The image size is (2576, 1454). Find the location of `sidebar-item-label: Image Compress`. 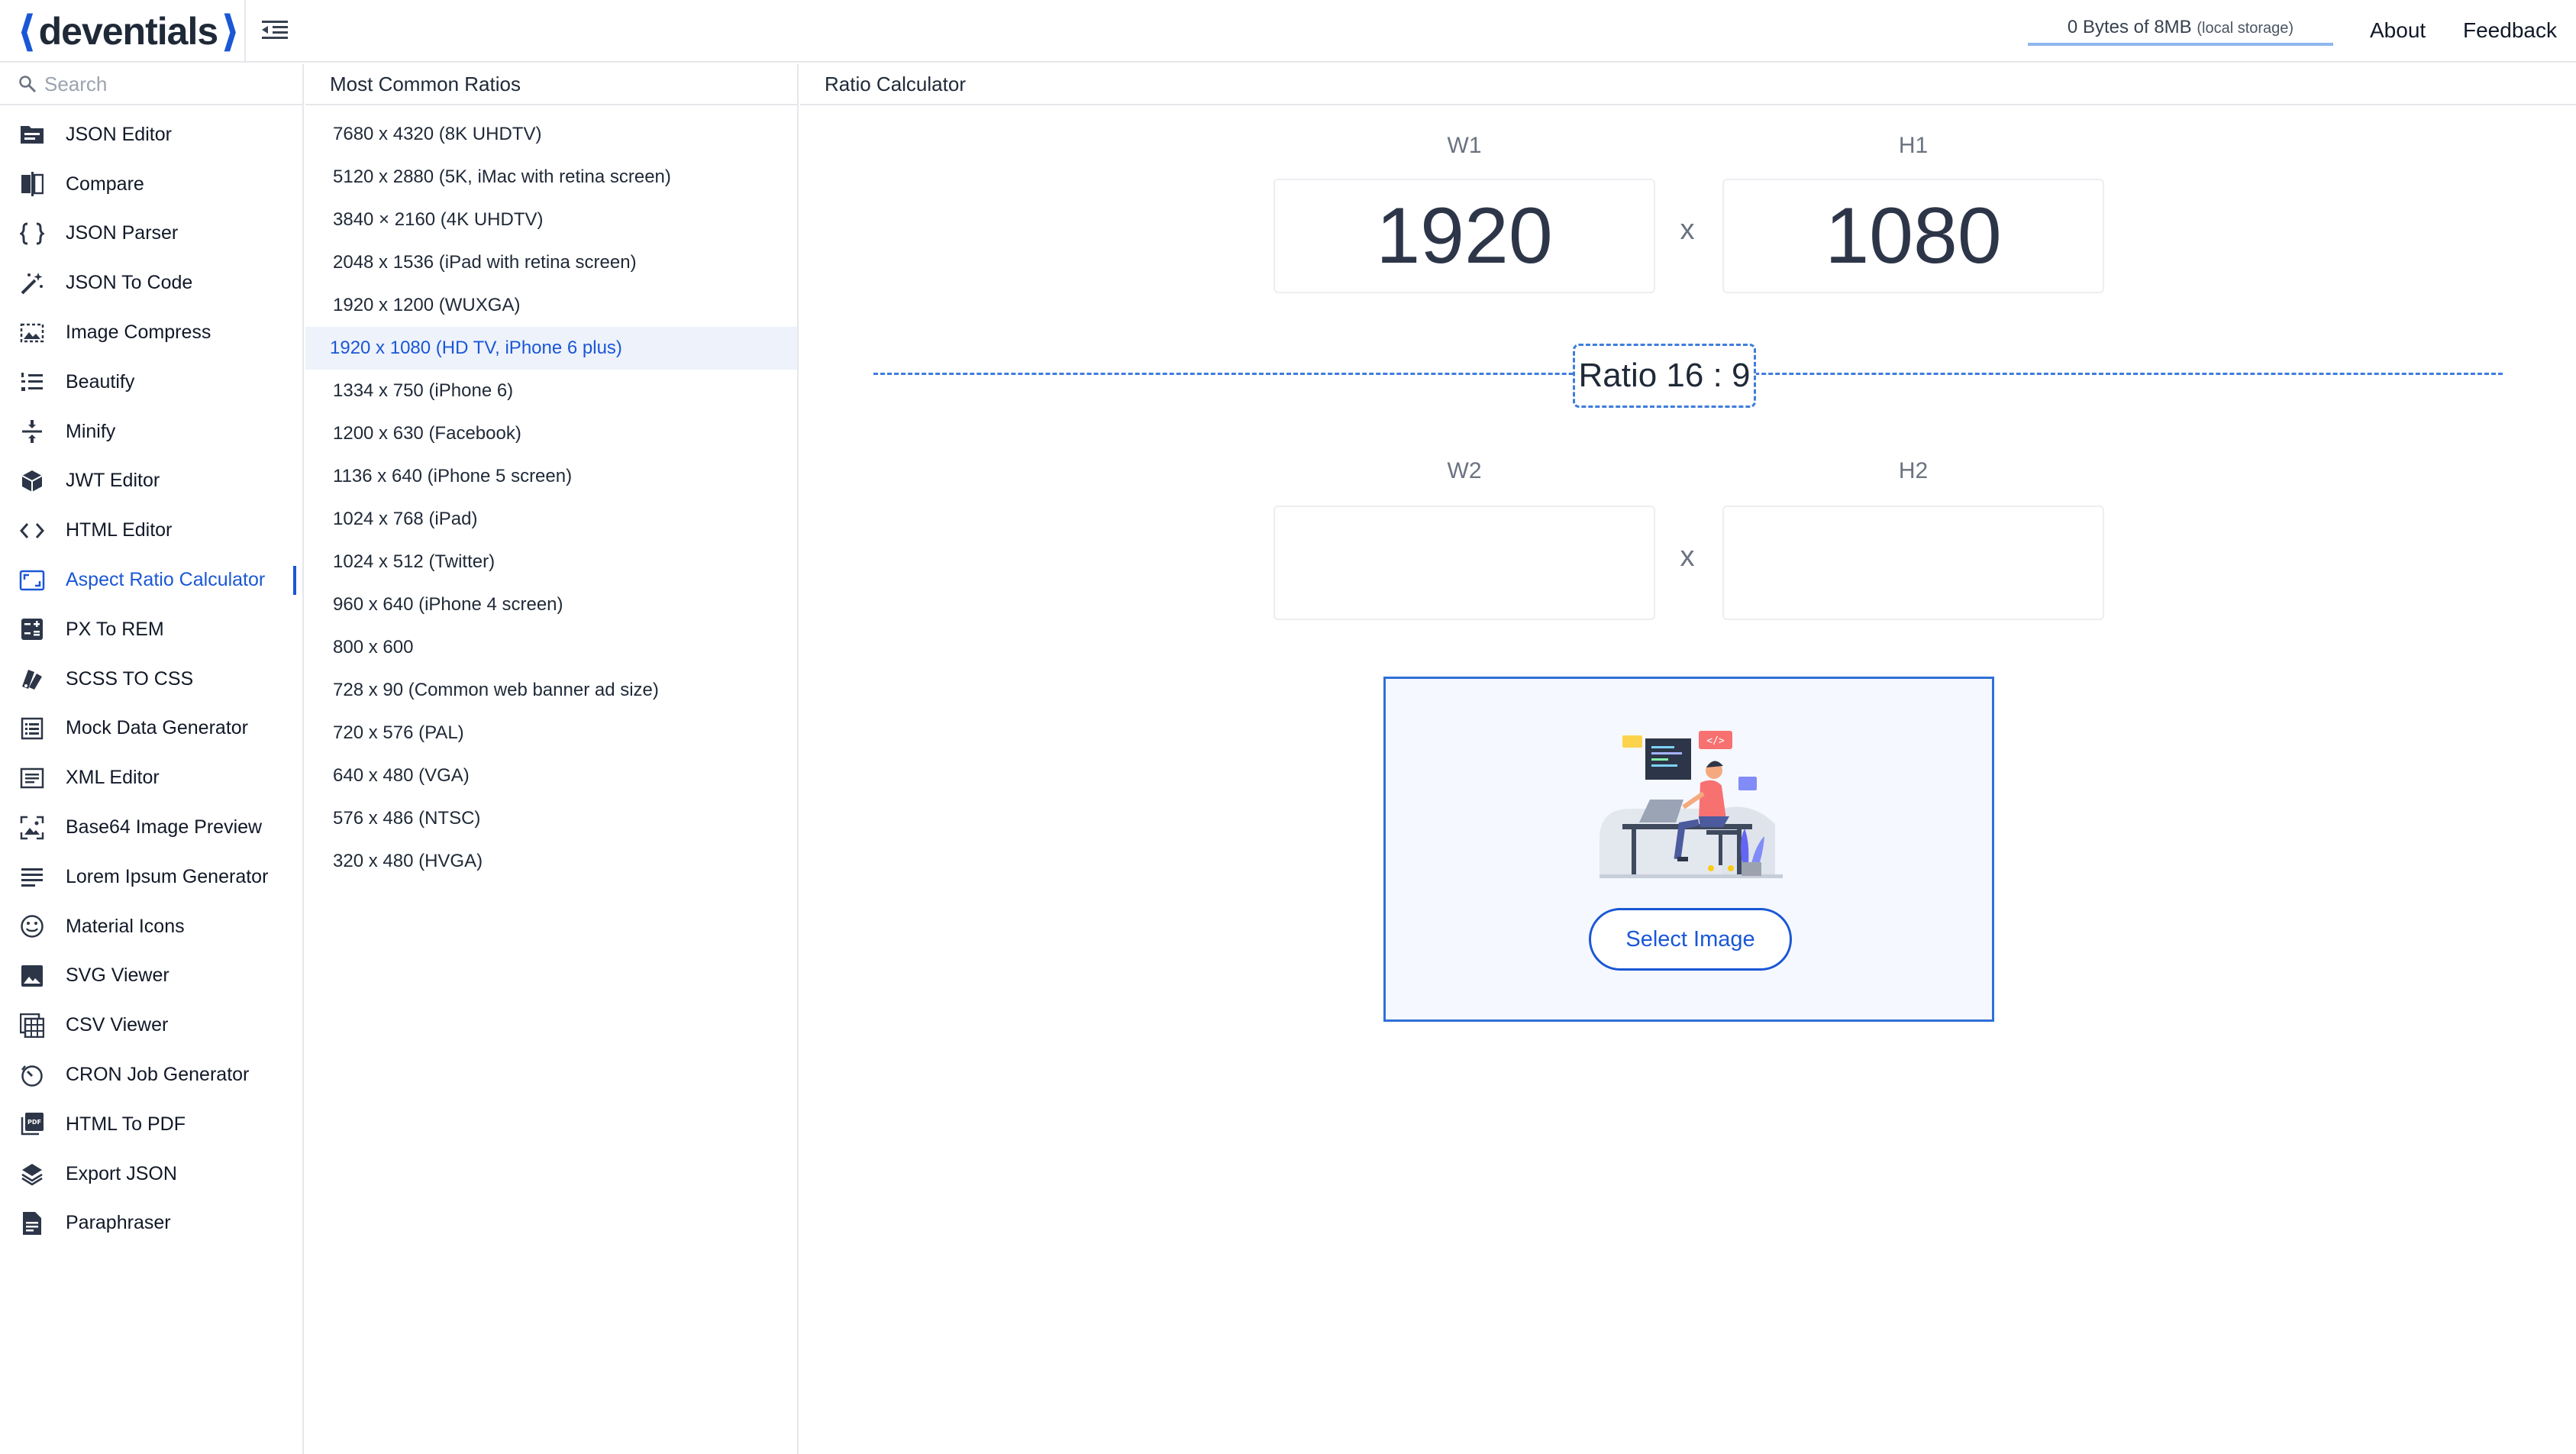

sidebar-item-label: Image Compress is located at coordinates (138, 332).